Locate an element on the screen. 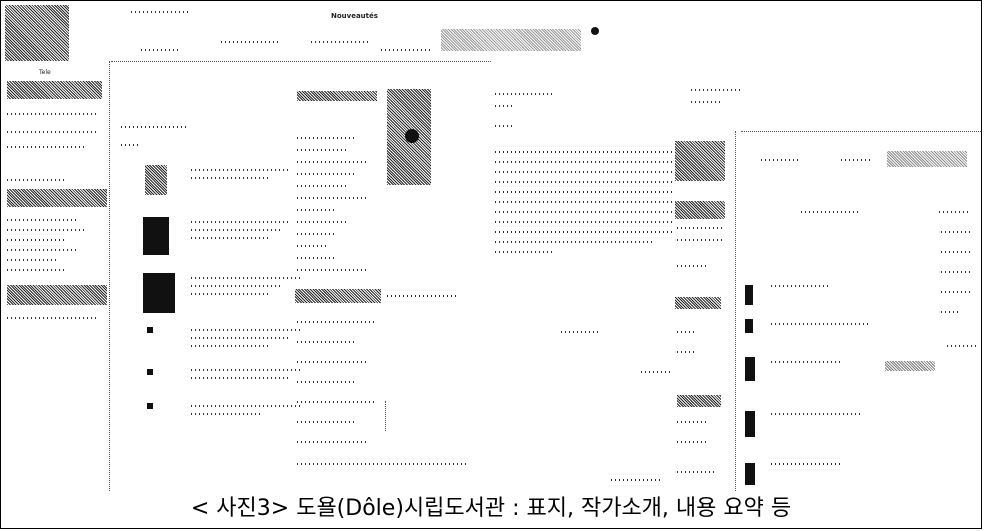 The width and height of the screenshot is (986, 531). search-box is located at coordinates (511, 40).